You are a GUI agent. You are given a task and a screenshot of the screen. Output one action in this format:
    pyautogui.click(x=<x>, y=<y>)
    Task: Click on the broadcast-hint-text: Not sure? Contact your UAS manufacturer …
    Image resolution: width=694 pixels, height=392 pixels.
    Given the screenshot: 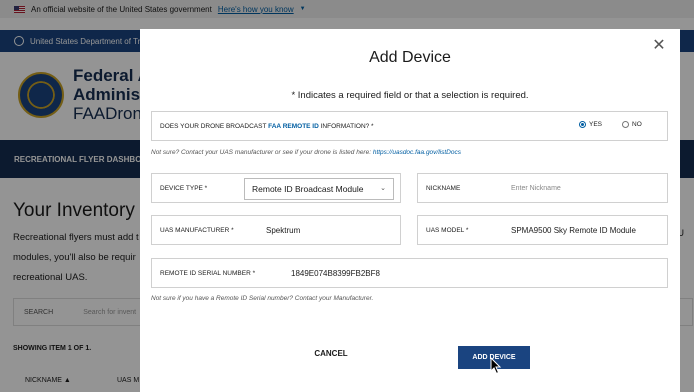 What is the action you would take?
    pyautogui.click(x=262, y=152)
    